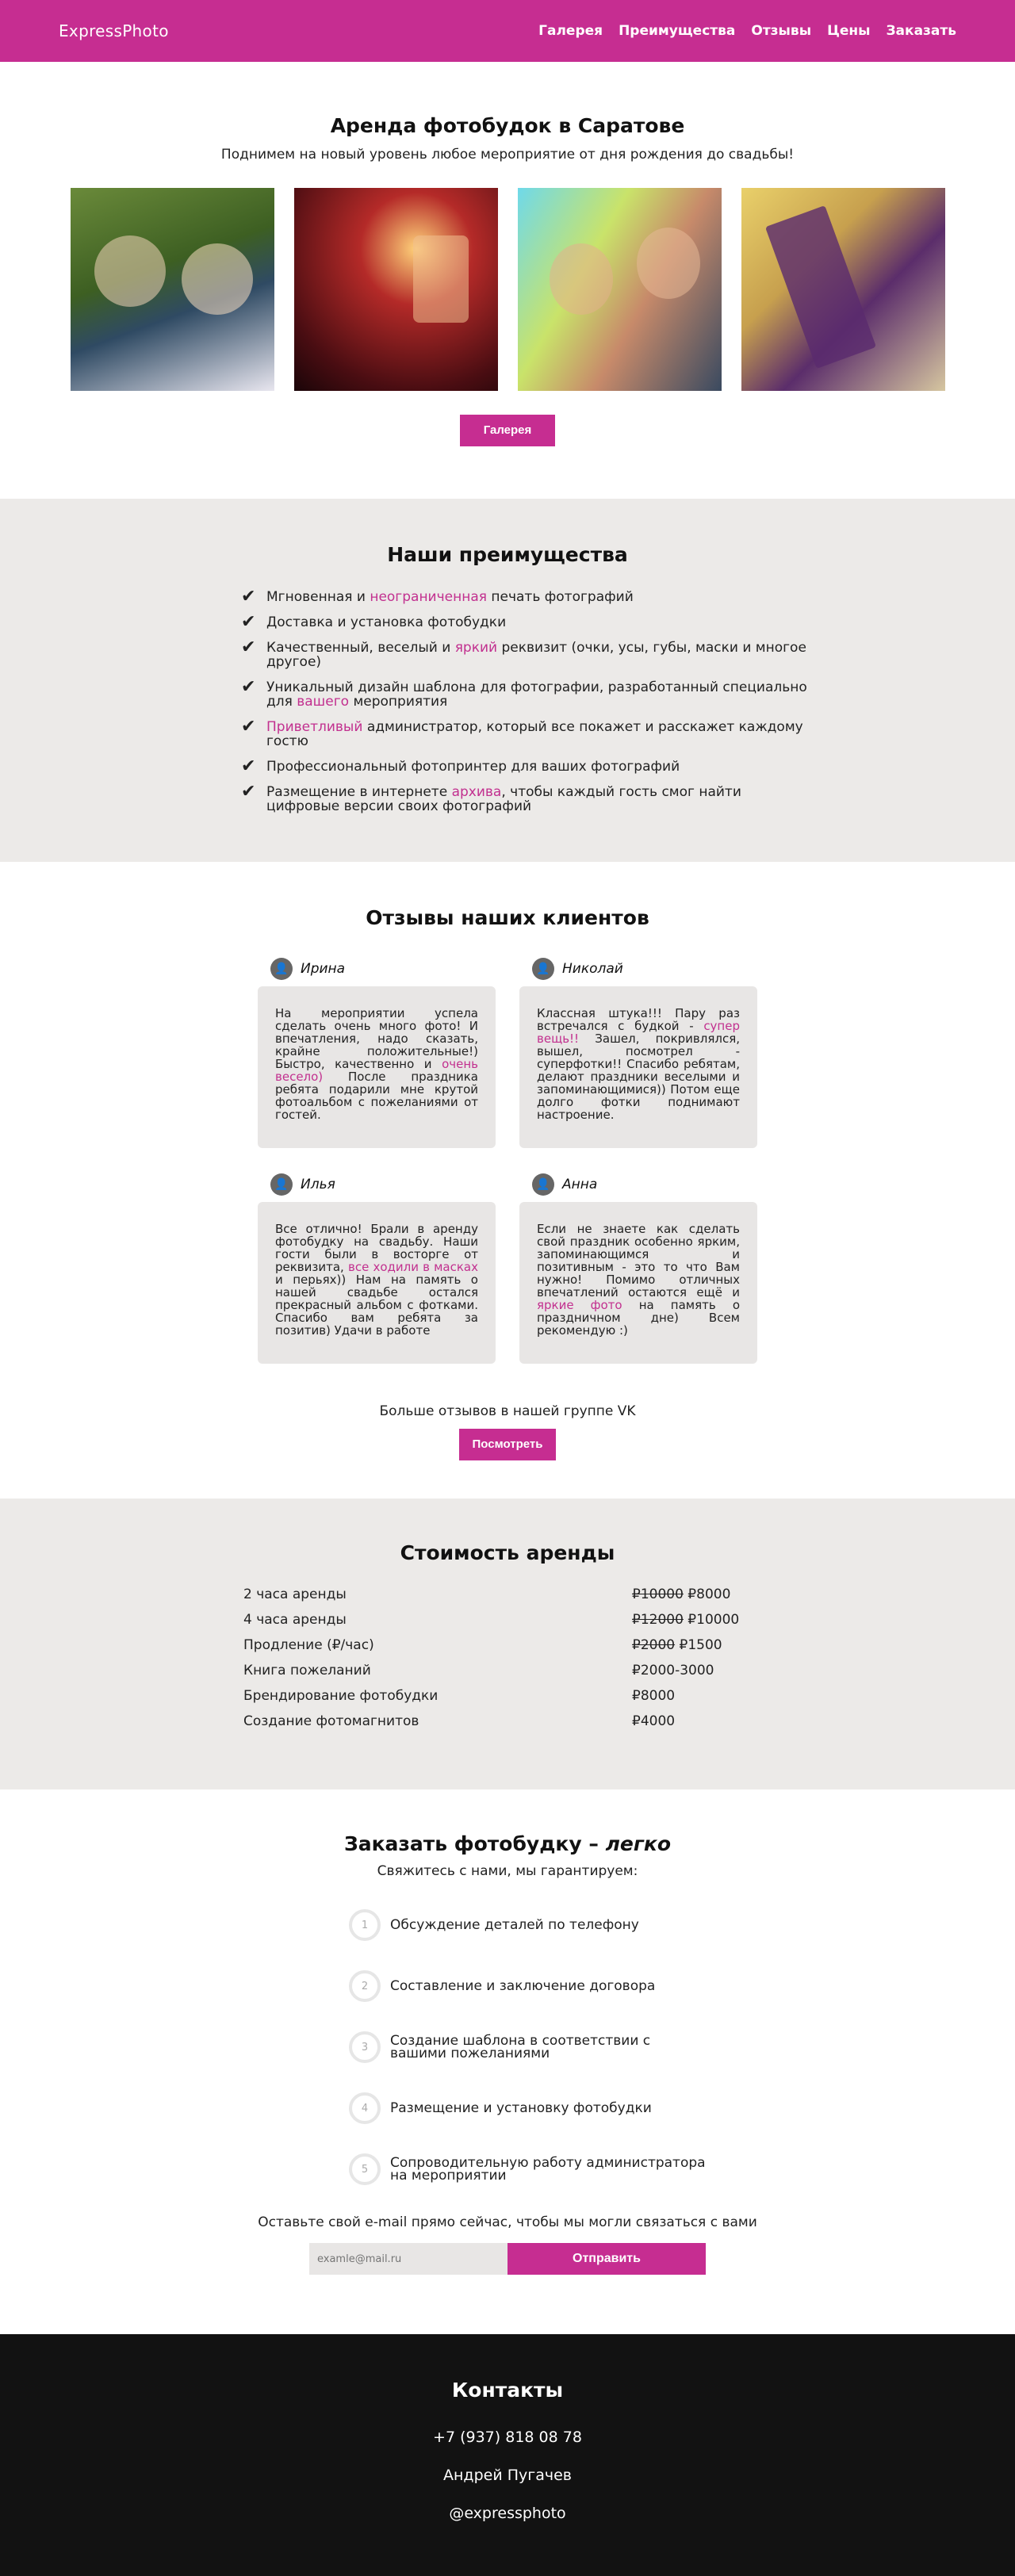  What do you see at coordinates (408, 2259) in the screenshot?
I see `email-field` at bounding box center [408, 2259].